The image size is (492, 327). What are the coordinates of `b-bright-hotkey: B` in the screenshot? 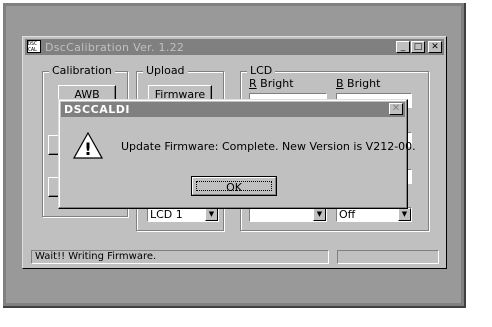 It's located at (340, 83).